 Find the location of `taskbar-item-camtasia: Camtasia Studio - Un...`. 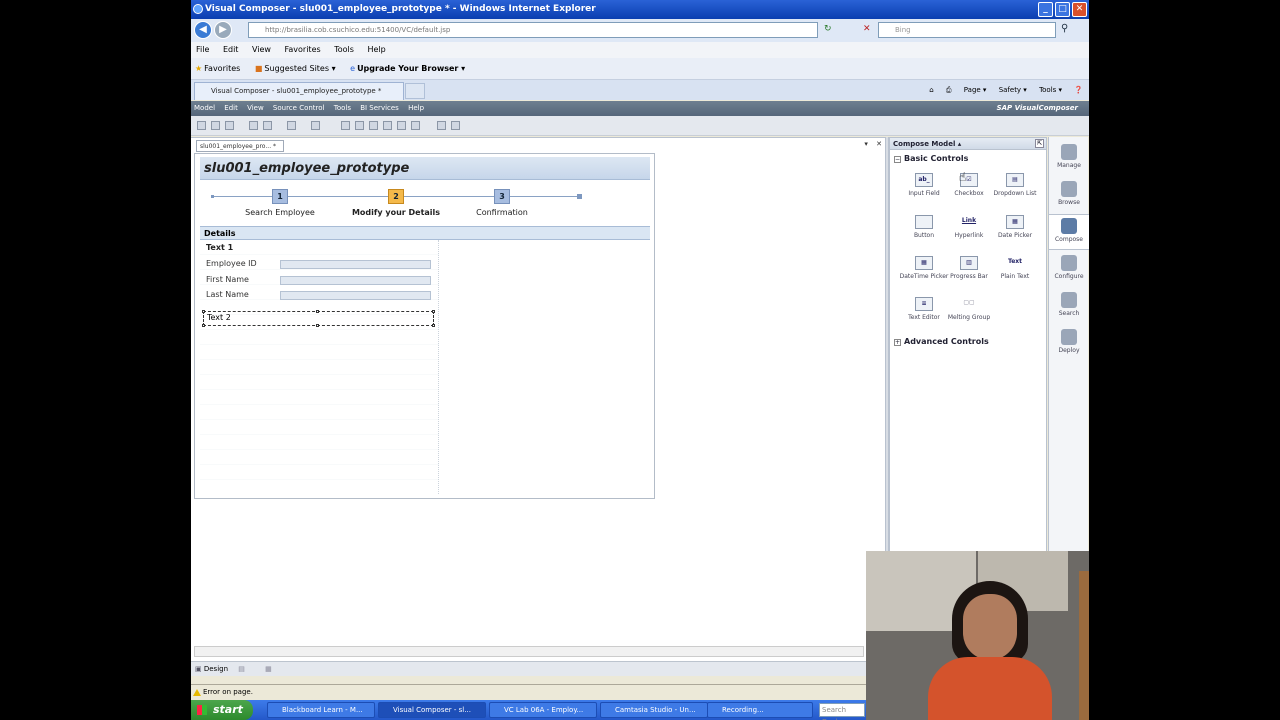

taskbar-item-camtasia: Camtasia Studio - Un... is located at coordinates (654, 710).